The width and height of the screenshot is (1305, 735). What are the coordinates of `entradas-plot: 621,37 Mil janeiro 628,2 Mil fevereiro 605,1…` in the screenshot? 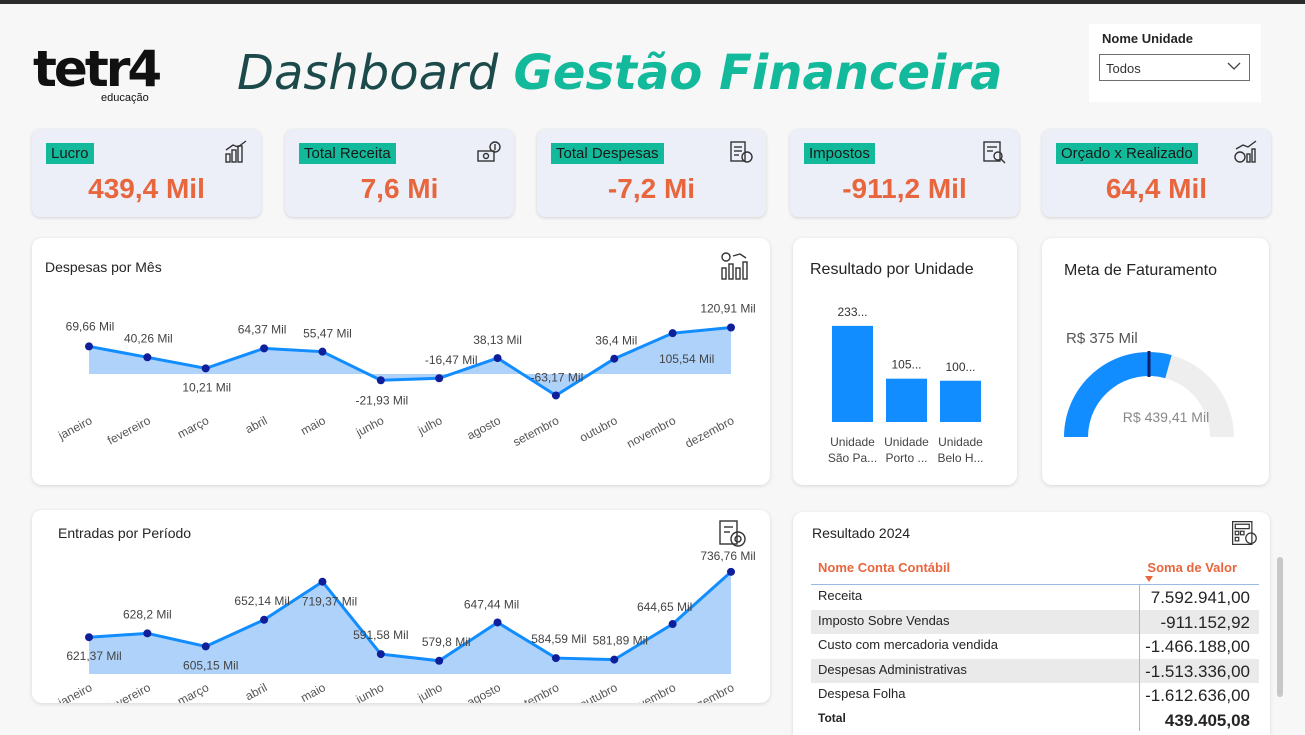 It's located at (405, 626).